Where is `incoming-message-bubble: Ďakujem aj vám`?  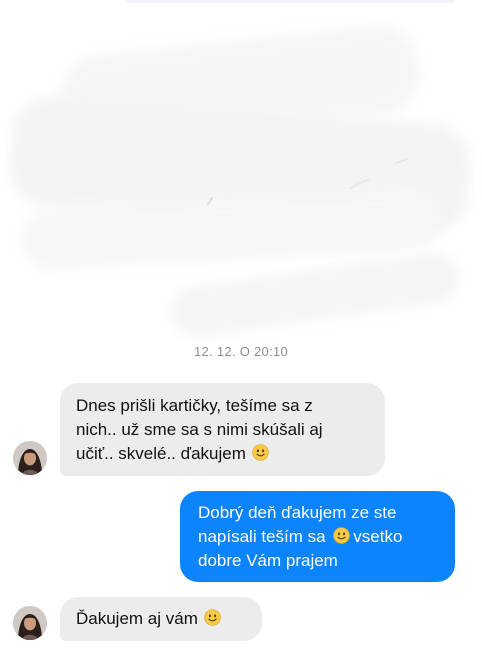 incoming-message-bubble: Ďakujem aj vám is located at coordinates (161, 619).